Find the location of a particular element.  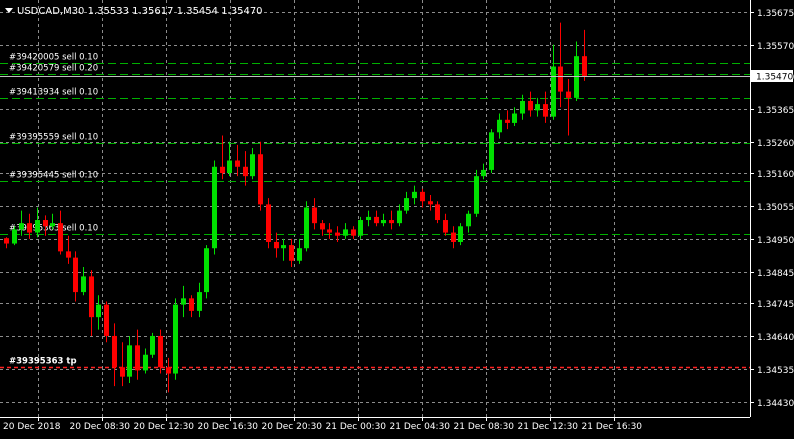

y-tick-label: 1.34745 is located at coordinates (775, 305).